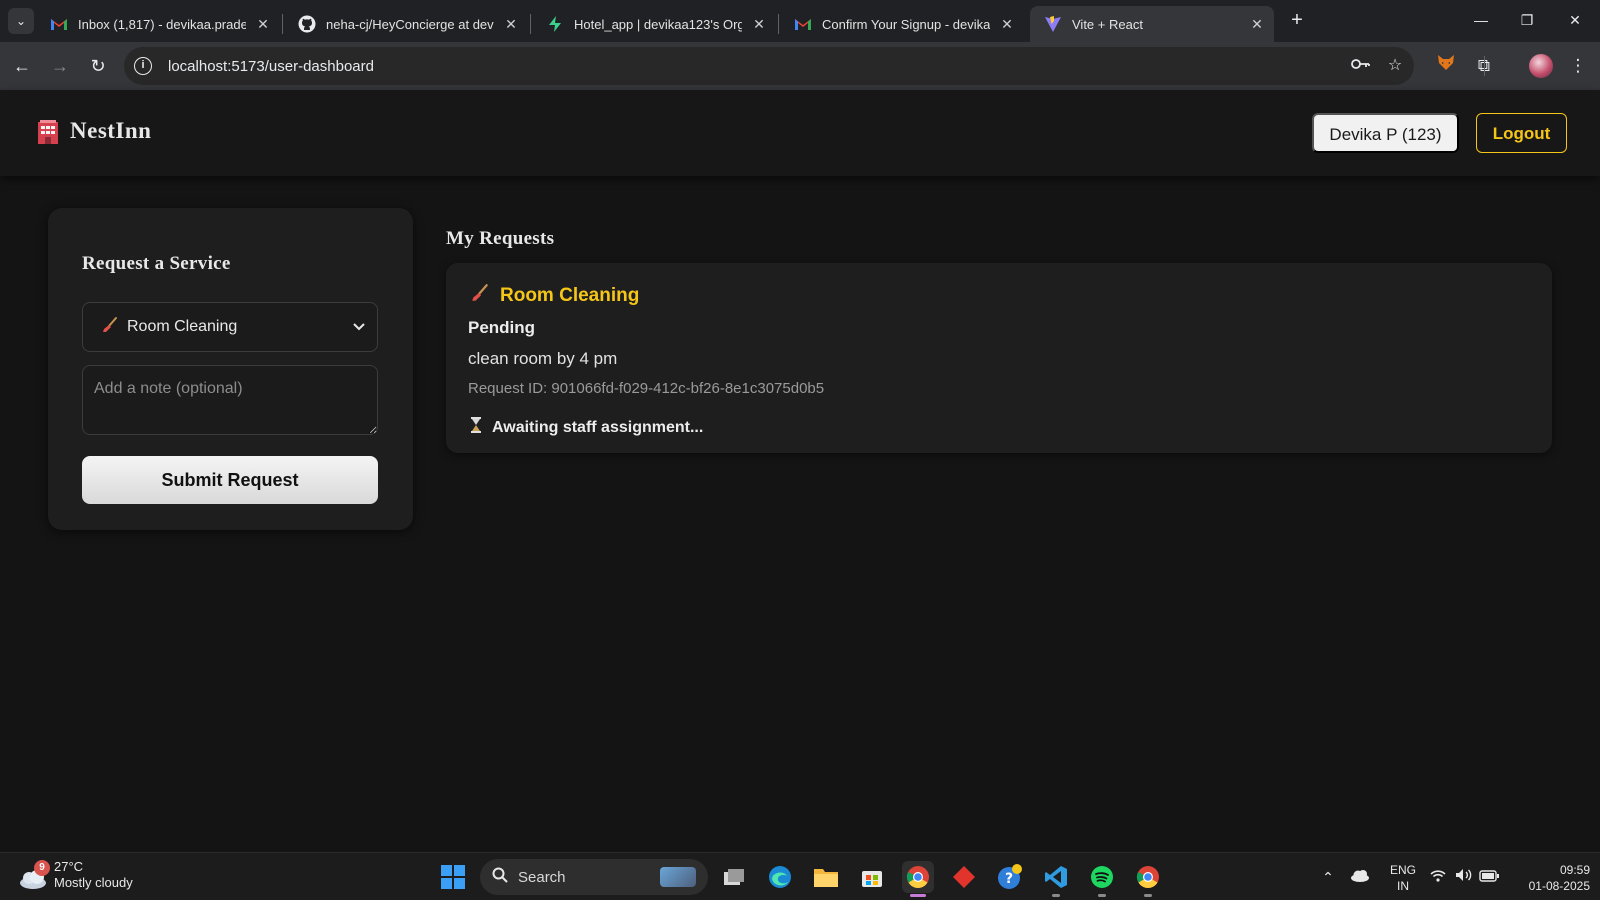  I want to click on extension-fox-icon, so click(1446, 66).